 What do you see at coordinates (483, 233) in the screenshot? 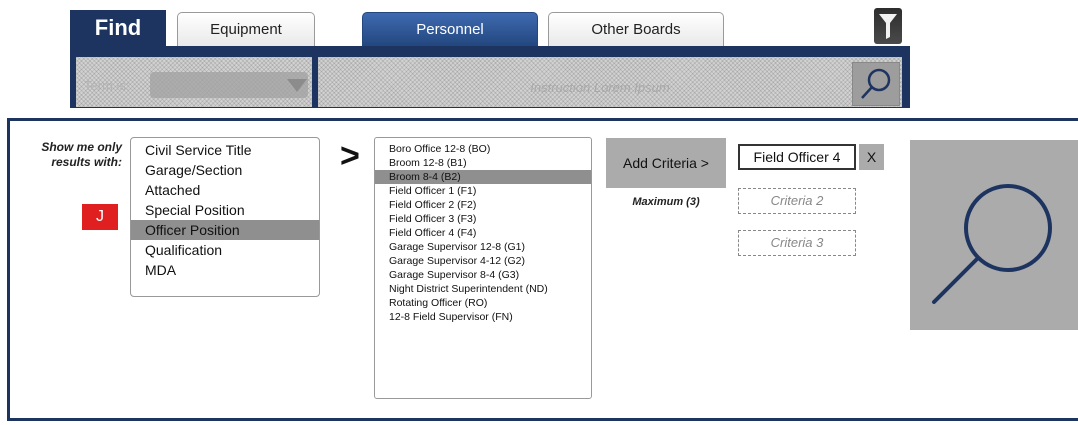
I see `list-item: Field Officer 4 (F4)` at bounding box center [483, 233].